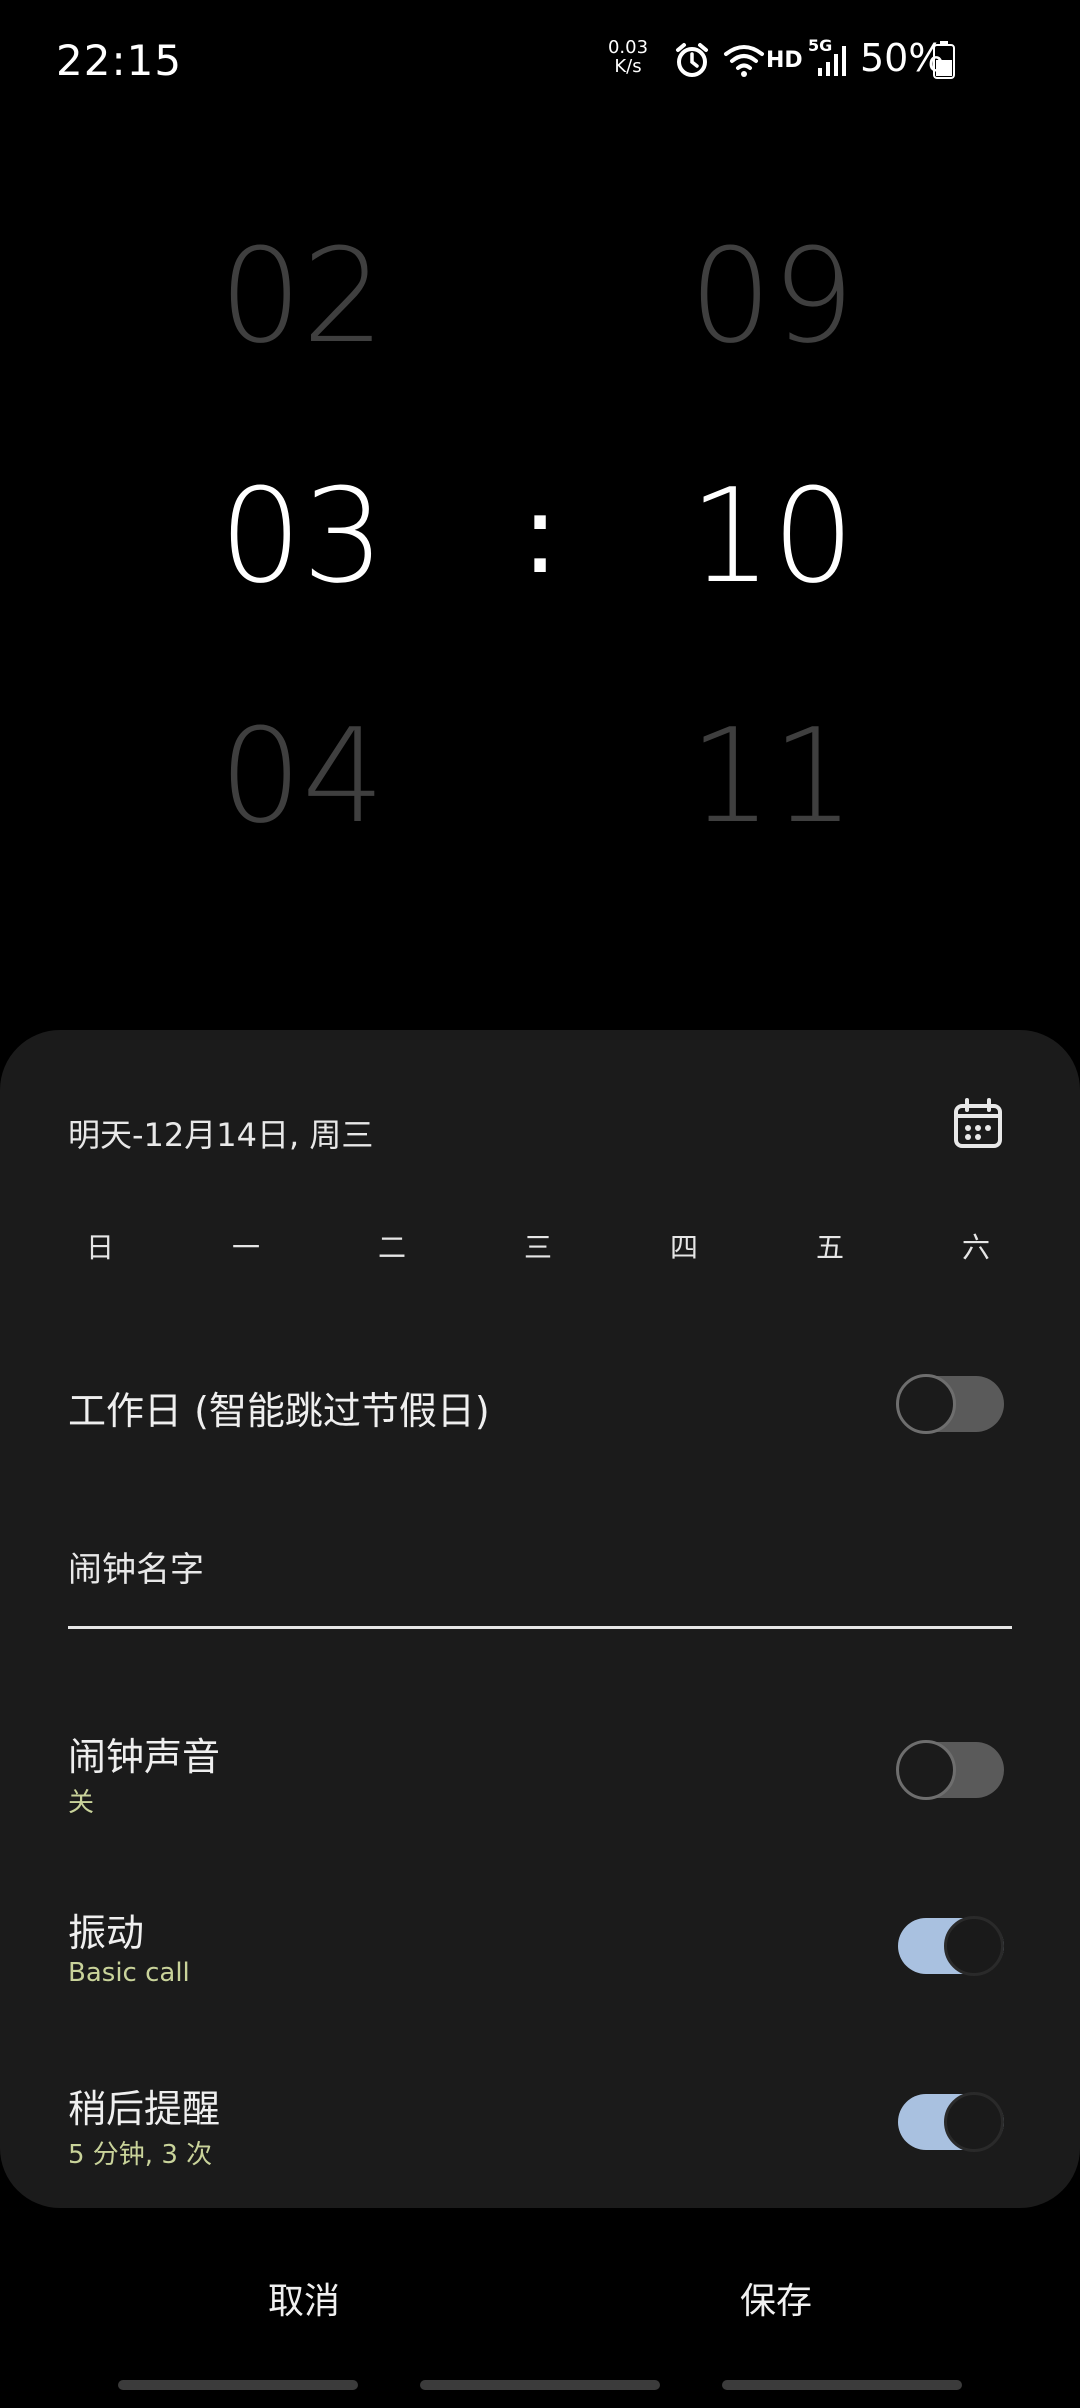 This screenshot has width=1080, height=2408. What do you see at coordinates (540, 1627) in the screenshot?
I see `alarm-name-underline` at bounding box center [540, 1627].